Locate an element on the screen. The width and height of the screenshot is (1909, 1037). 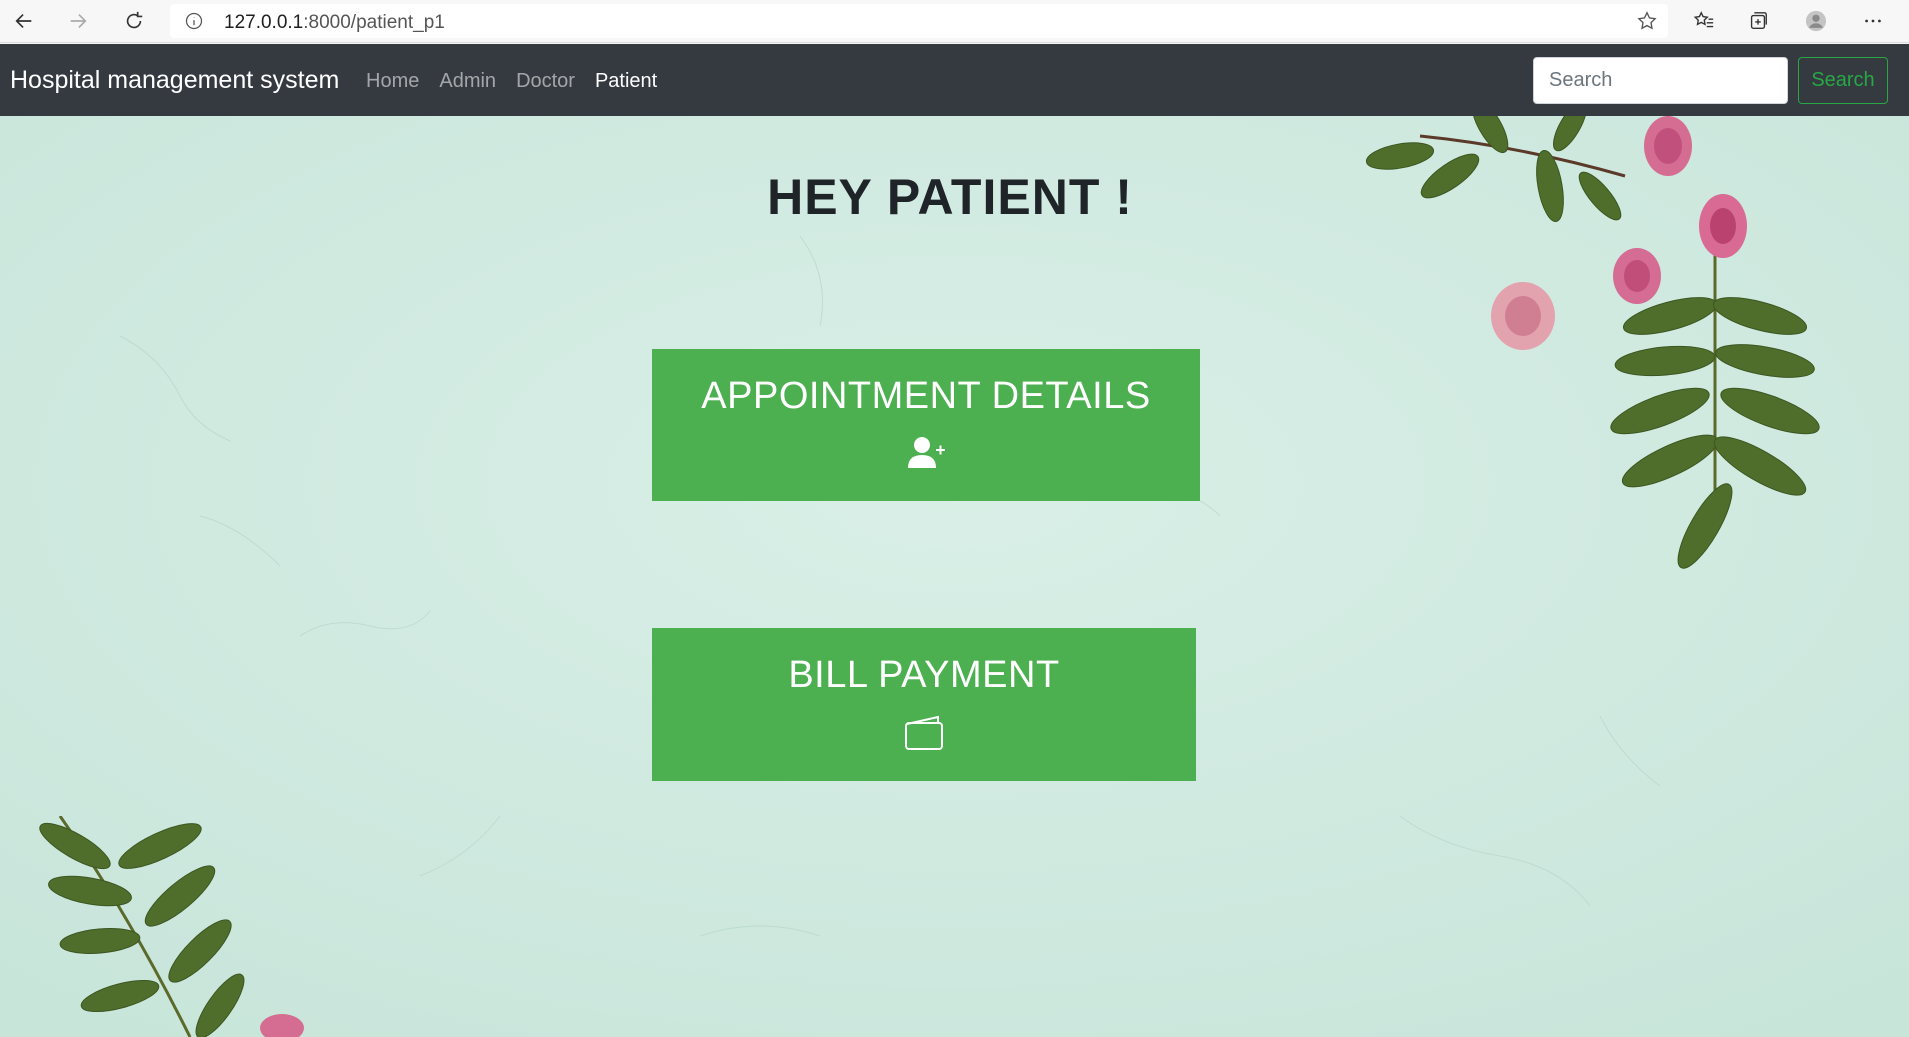
nav-link-home: Home is located at coordinates (392, 81).